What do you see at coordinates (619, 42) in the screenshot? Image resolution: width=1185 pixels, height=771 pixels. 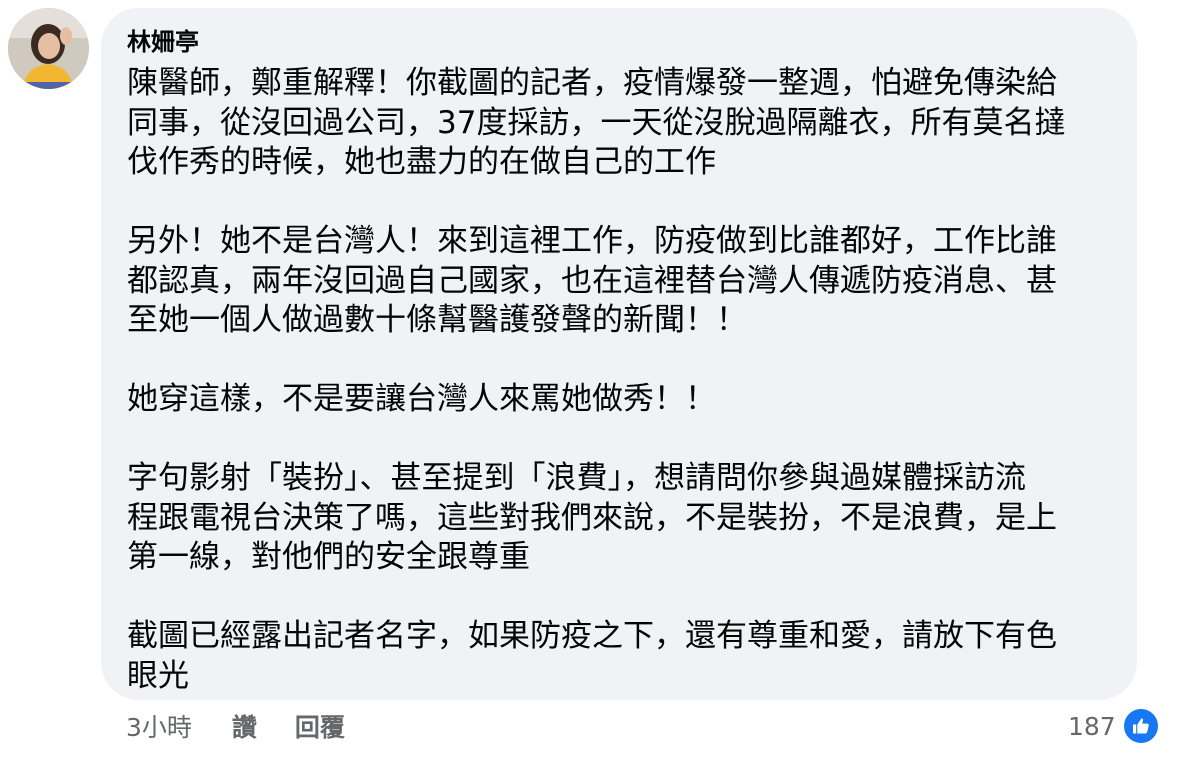 I see `comment-author: 林姍亭` at bounding box center [619, 42].